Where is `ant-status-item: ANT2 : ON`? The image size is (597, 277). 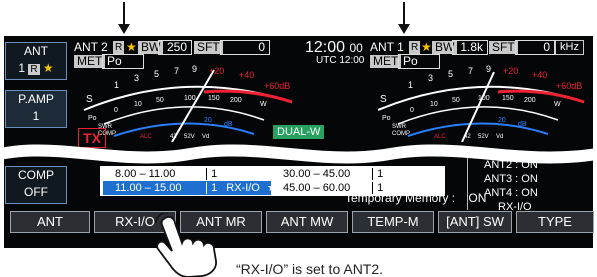
ant-status-item: ANT2 : ON is located at coordinates (526, 165).